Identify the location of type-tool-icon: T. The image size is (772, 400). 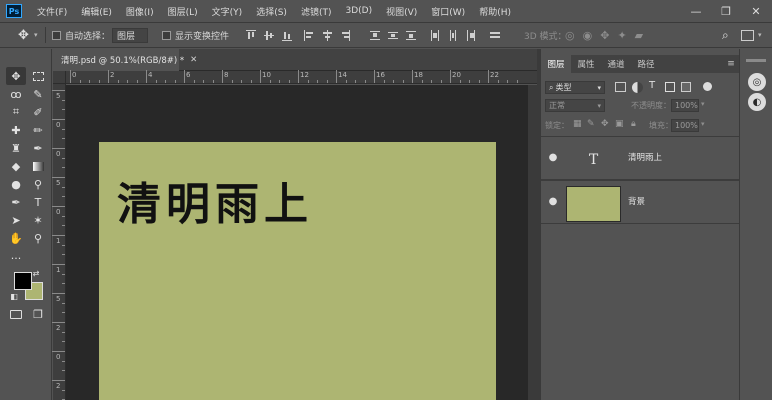
(38, 202).